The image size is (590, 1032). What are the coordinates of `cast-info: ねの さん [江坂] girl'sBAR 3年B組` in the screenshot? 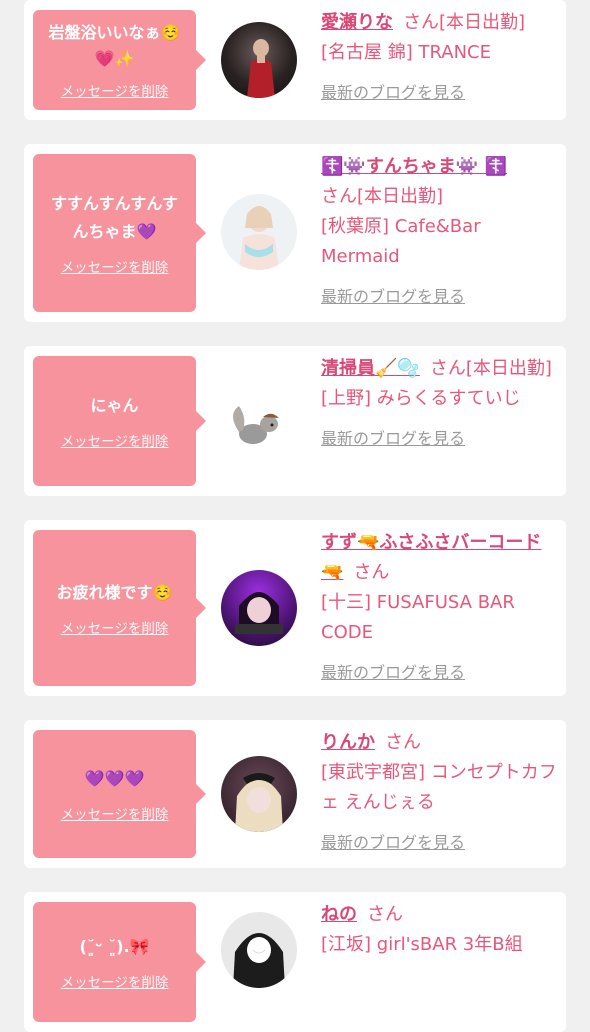 It's located at (439, 930).